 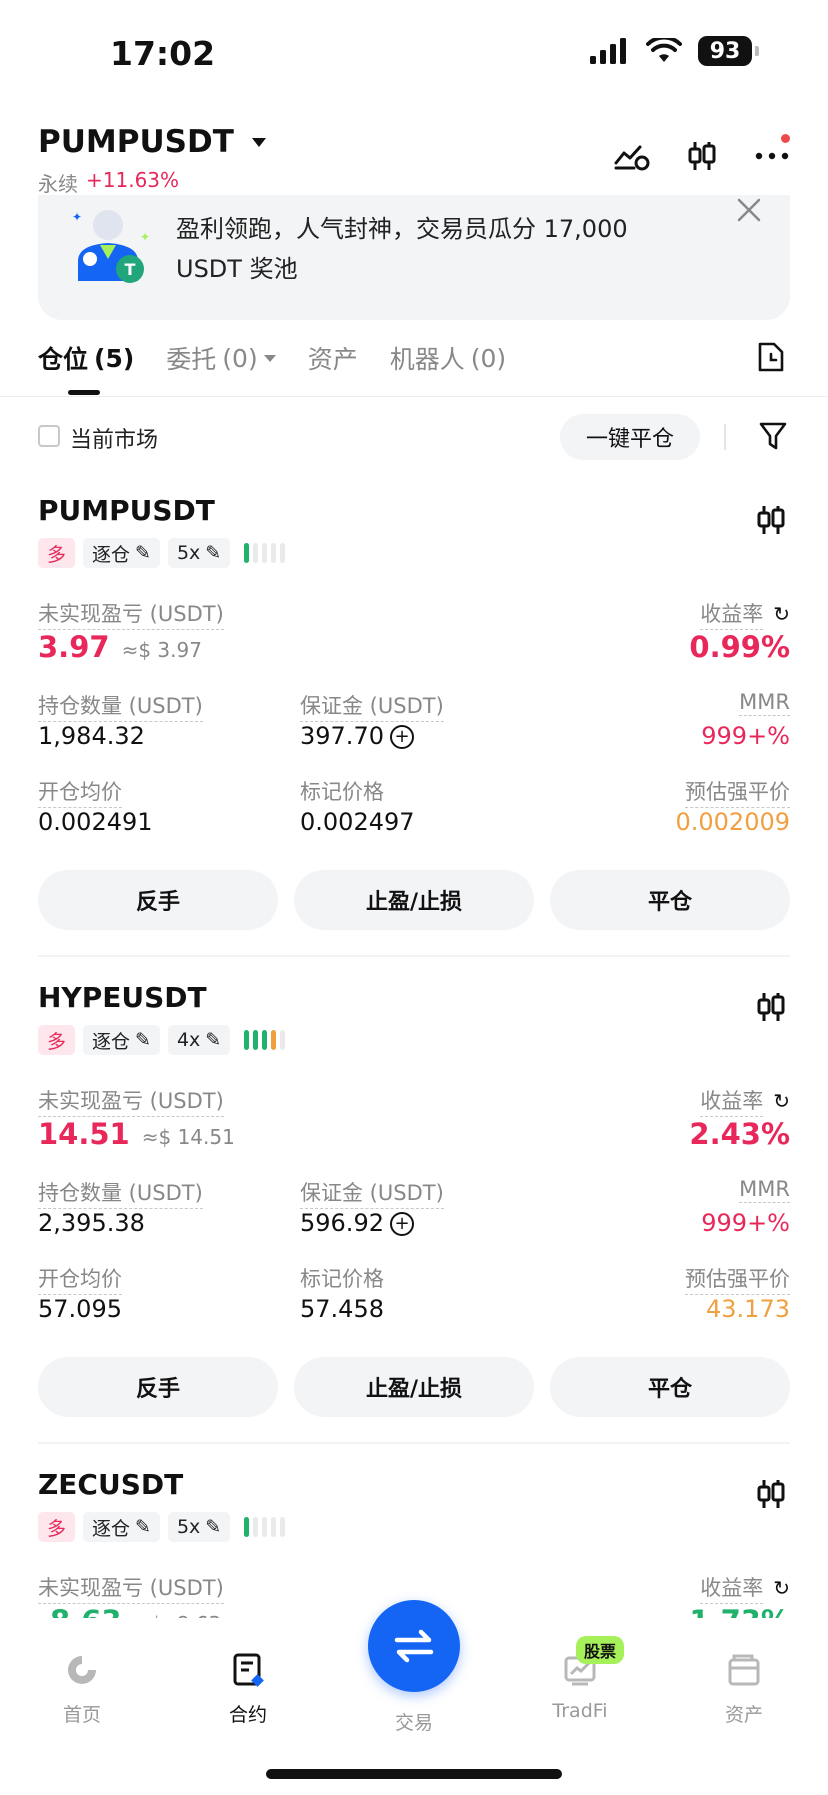 I want to click on close-icon, so click(x=749, y=210).